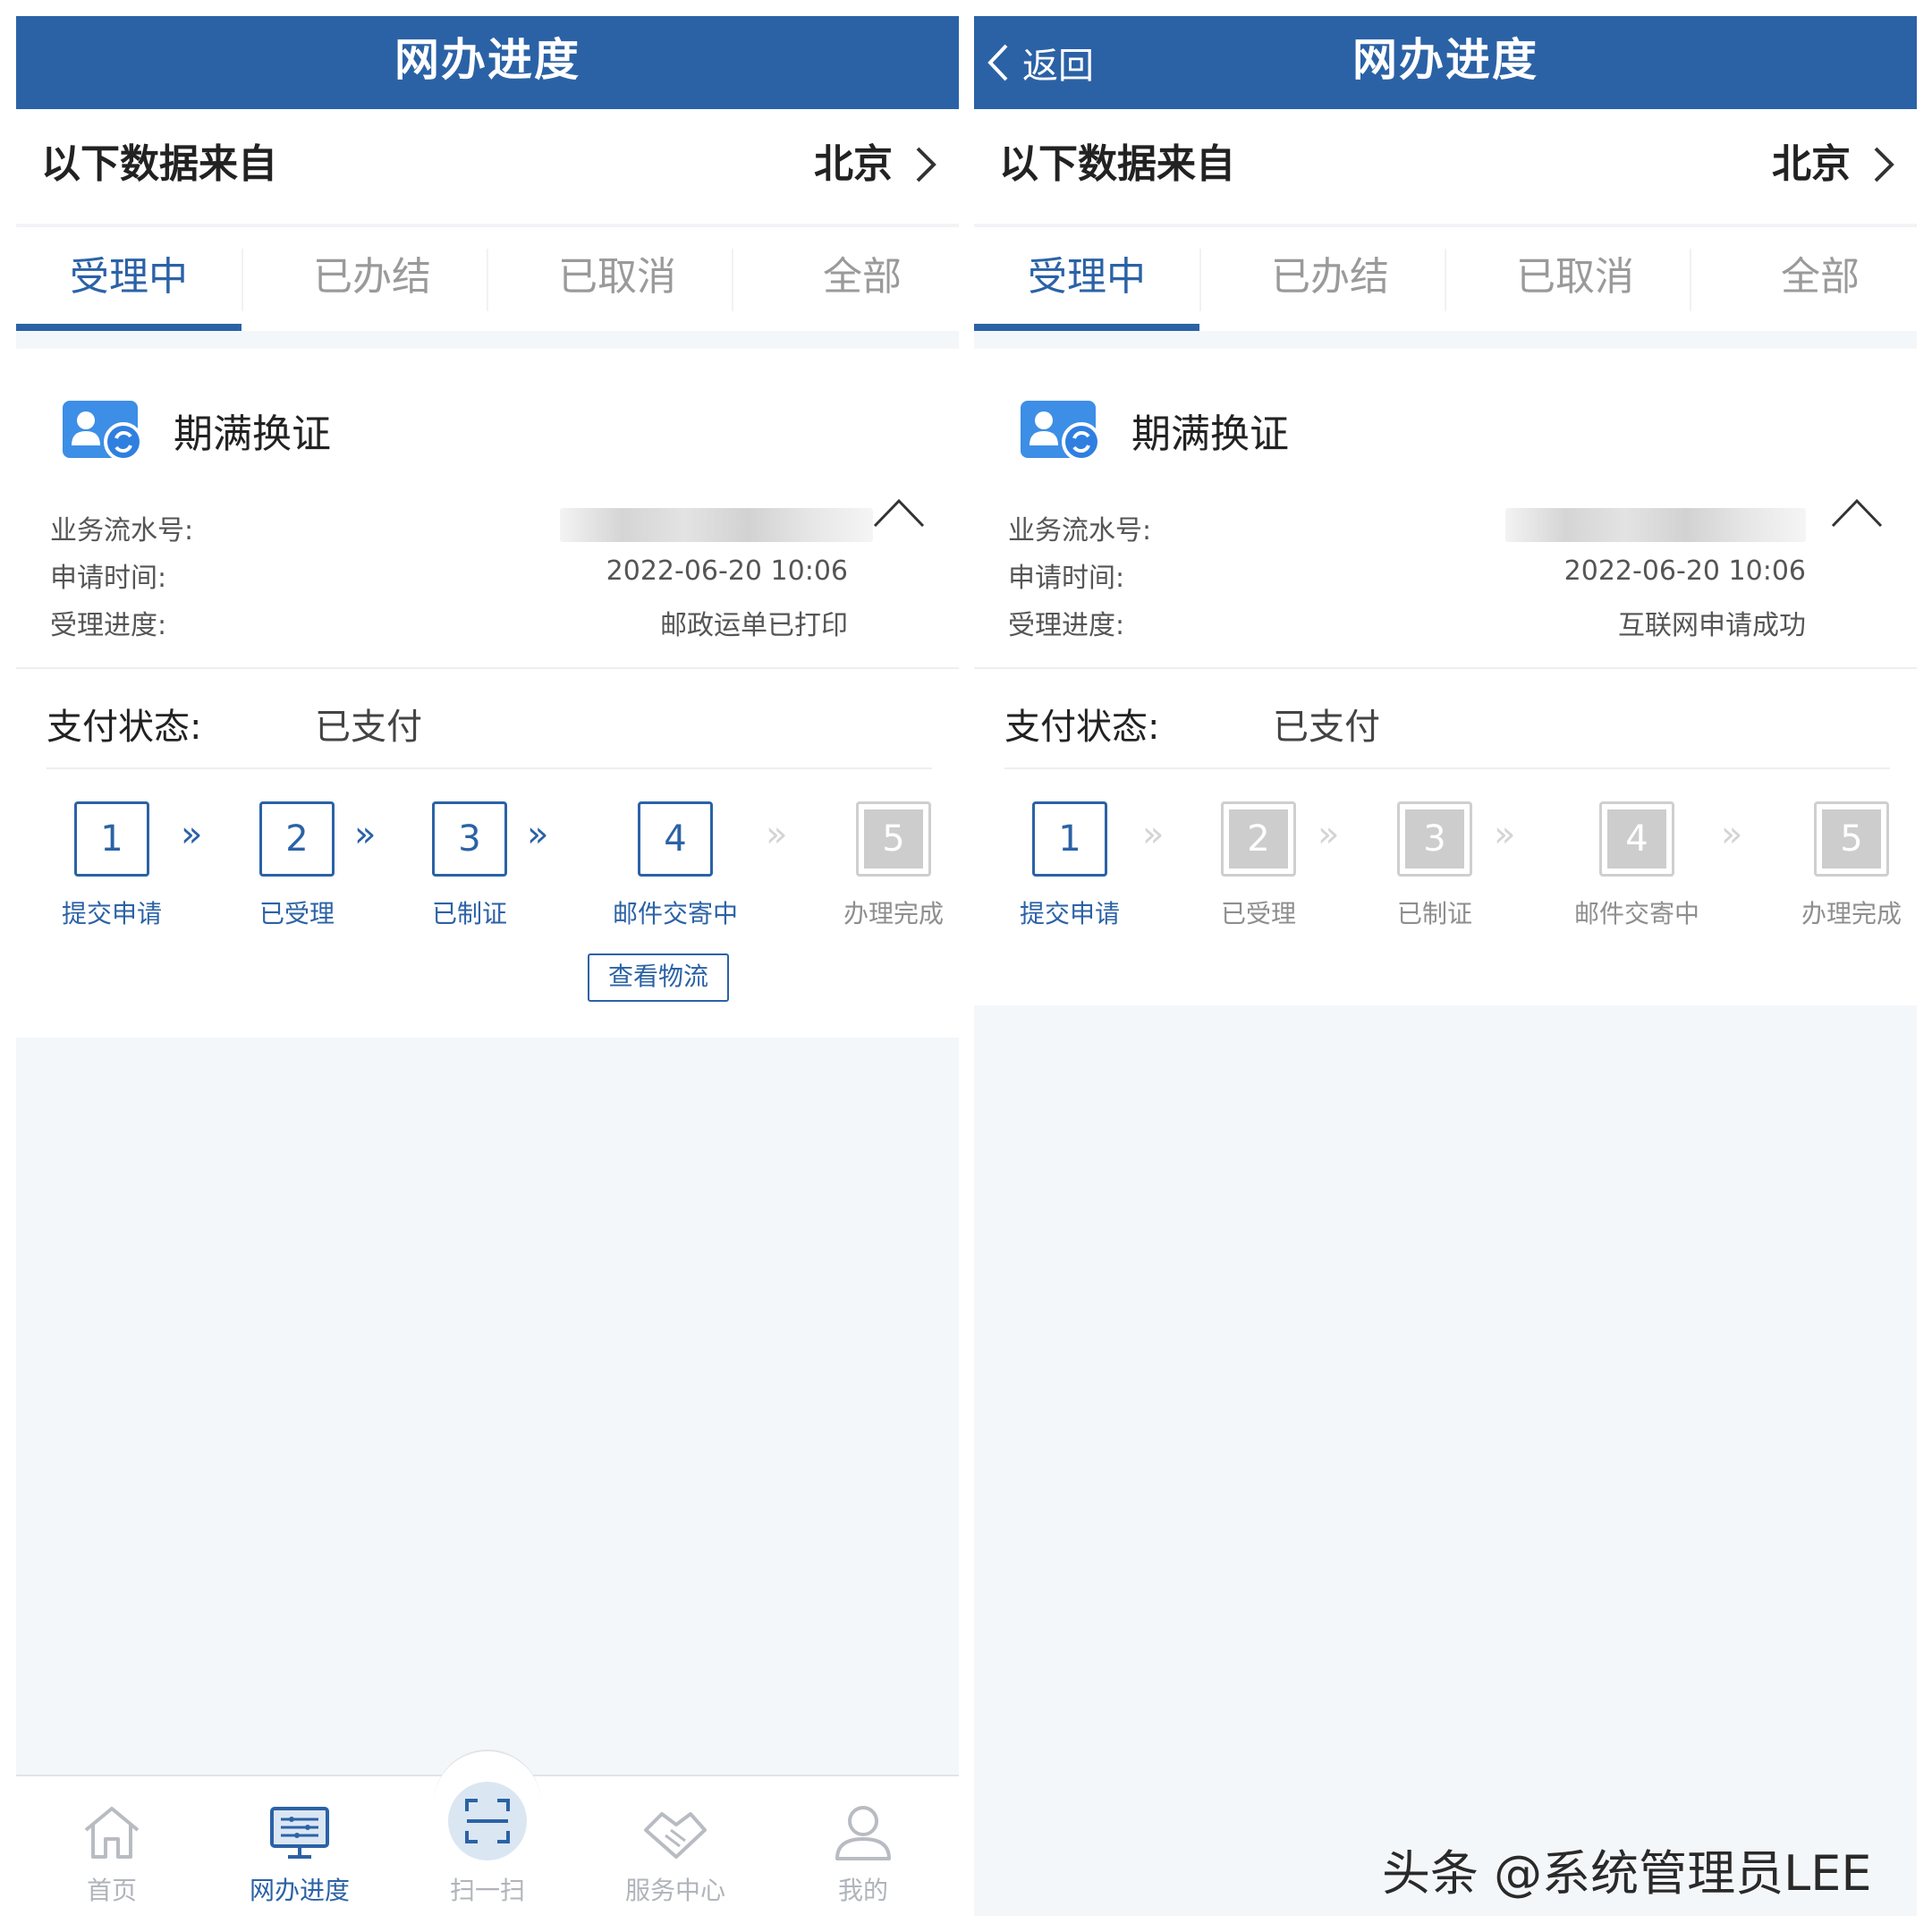 This screenshot has height=1932, width=1932. I want to click on nav-label: 我的, so click(862, 1890).